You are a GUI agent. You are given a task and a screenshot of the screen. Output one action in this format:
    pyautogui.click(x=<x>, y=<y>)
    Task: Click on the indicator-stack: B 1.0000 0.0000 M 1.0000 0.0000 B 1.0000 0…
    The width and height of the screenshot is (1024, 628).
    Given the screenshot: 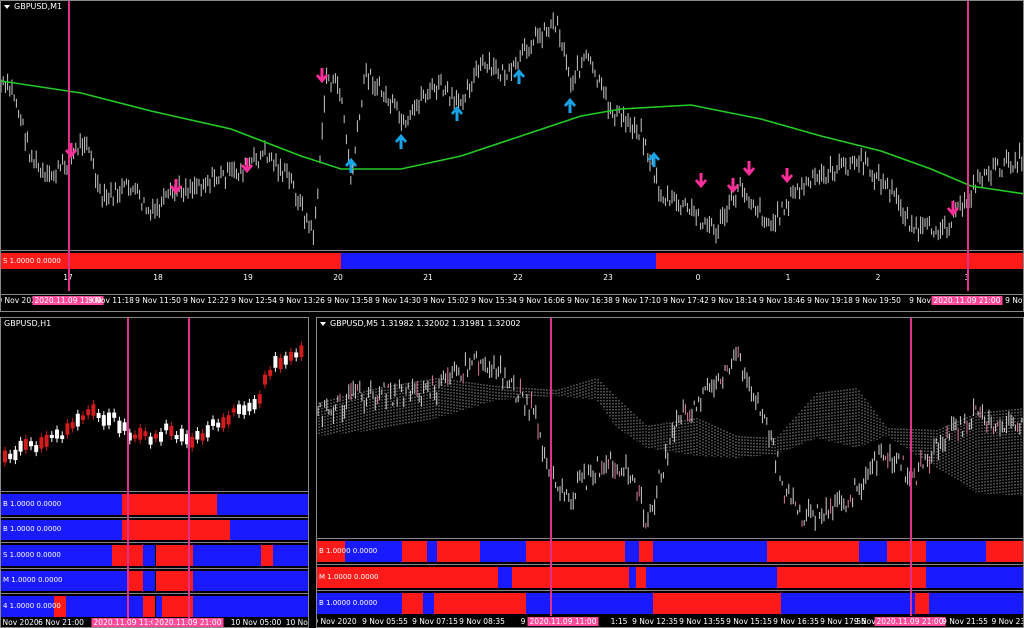 What is the action you would take?
    pyautogui.click(x=670, y=577)
    